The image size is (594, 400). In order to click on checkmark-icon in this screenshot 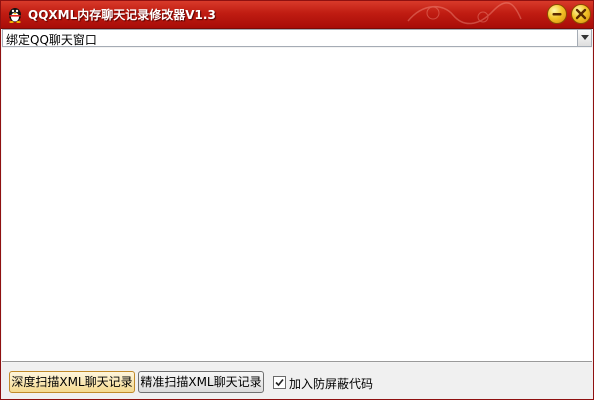, I will do `click(279, 382)`.